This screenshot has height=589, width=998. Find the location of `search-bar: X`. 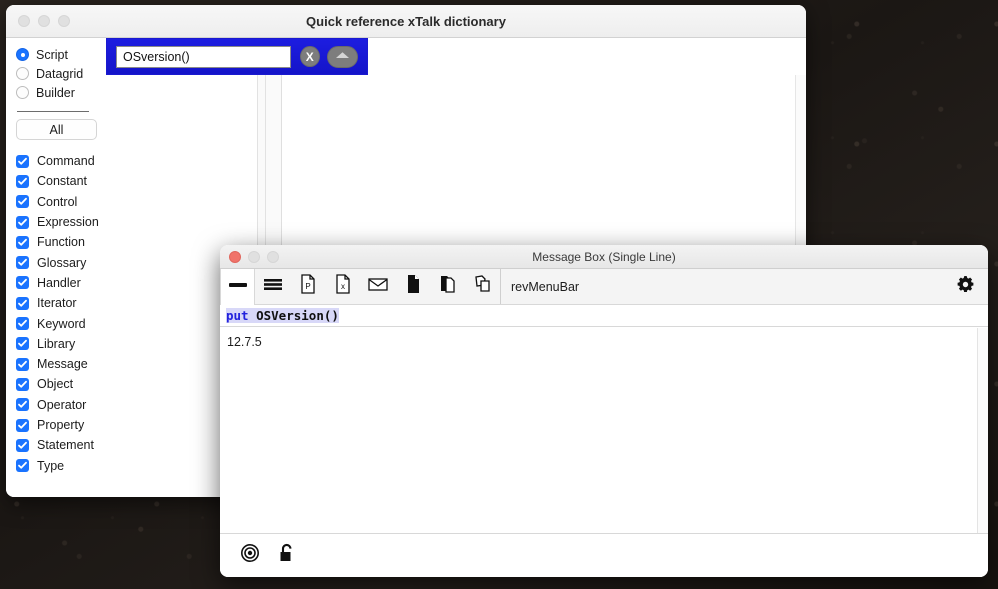

search-bar: X is located at coordinates (237, 56).